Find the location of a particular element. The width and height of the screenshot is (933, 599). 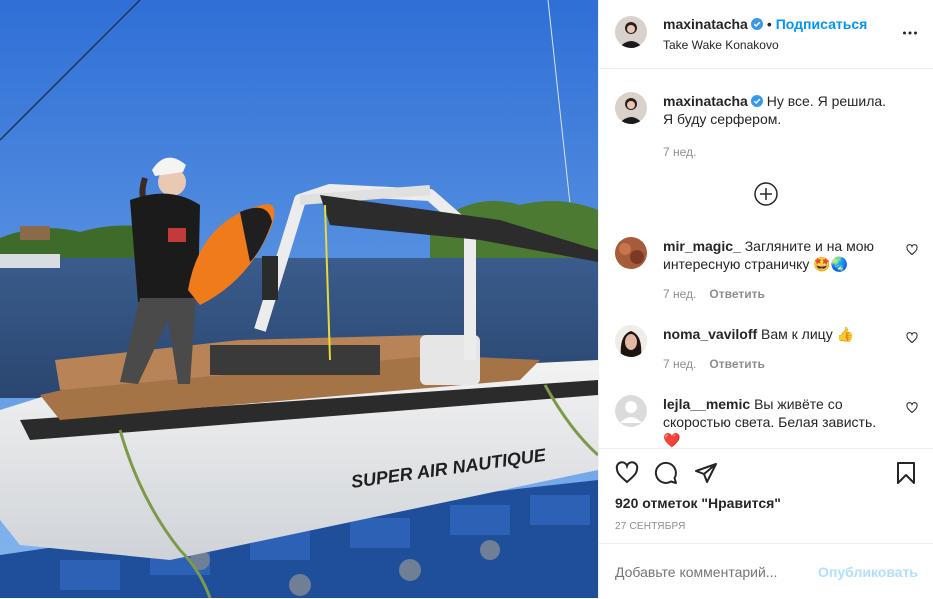

author-username: maxinatacha is located at coordinates (705, 24).